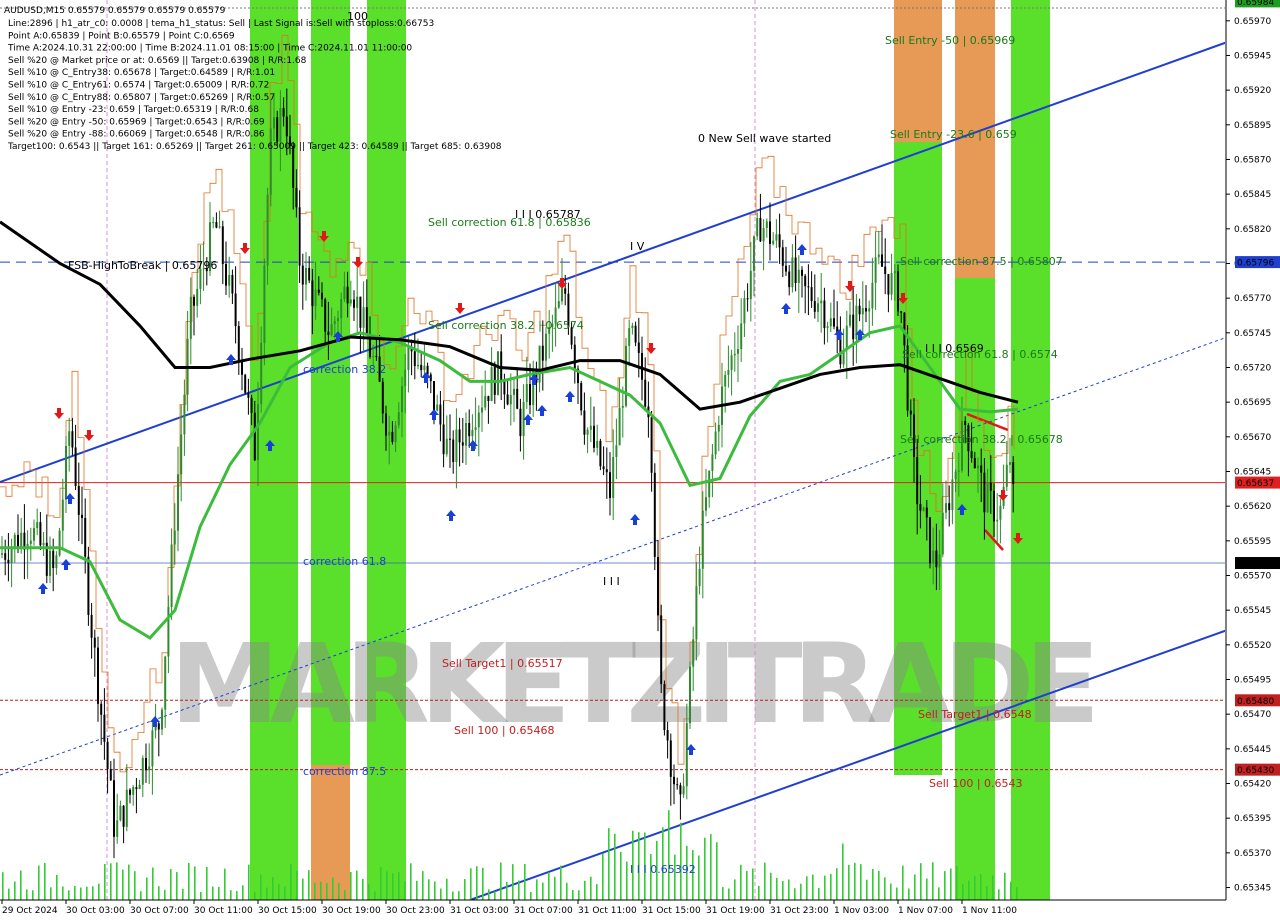  What do you see at coordinates (640, 910) in the screenshot?
I see `time-axis-bg` at bounding box center [640, 910].